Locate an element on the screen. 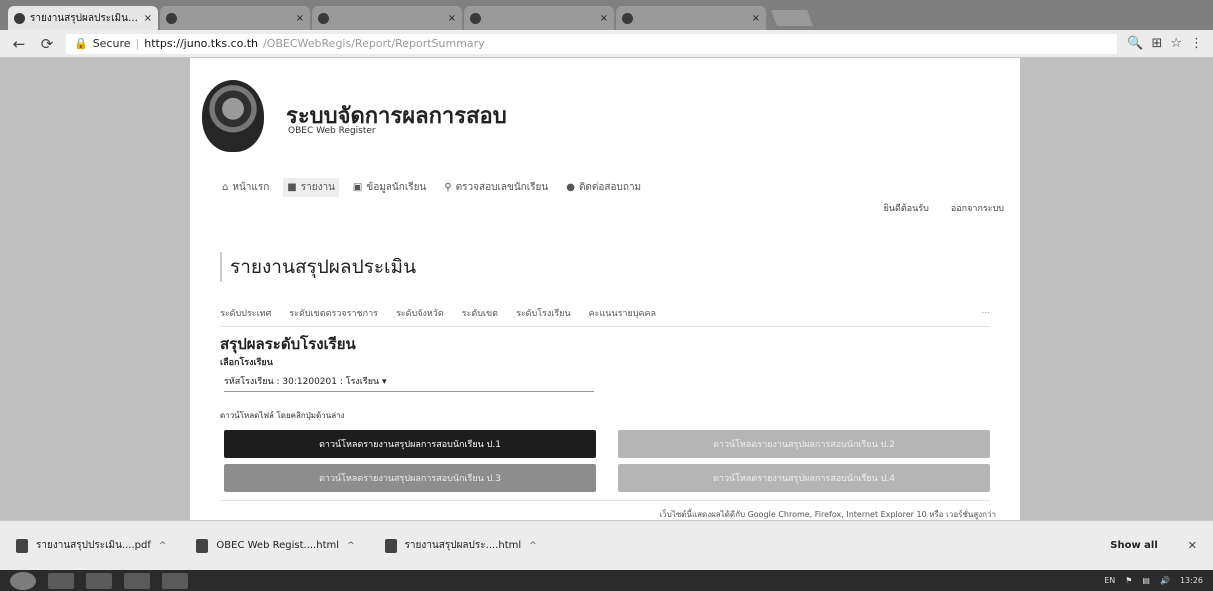 This screenshot has height=591, width=1213. toolbar-icons: 🔍 ⊞ ☆ ⋮ is located at coordinates (1165, 43).